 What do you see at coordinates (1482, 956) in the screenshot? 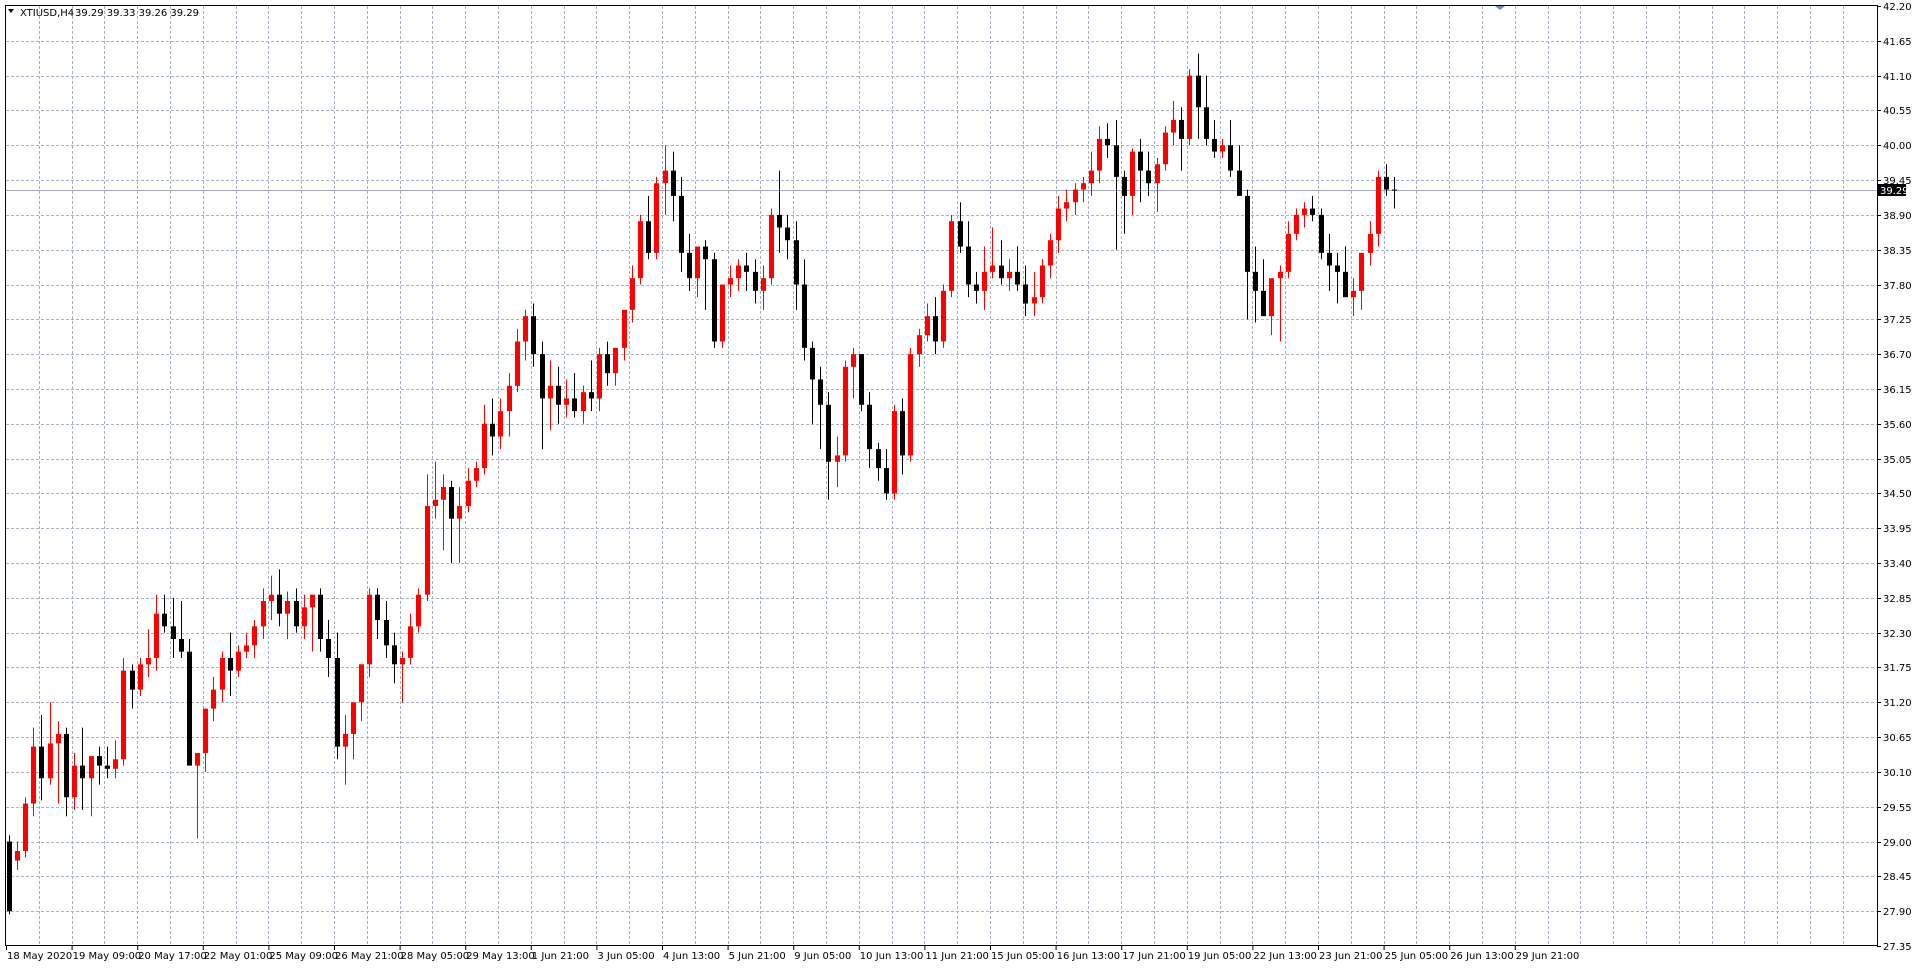
I see `time-tick-label: 26 Jun 13:00` at bounding box center [1482, 956].